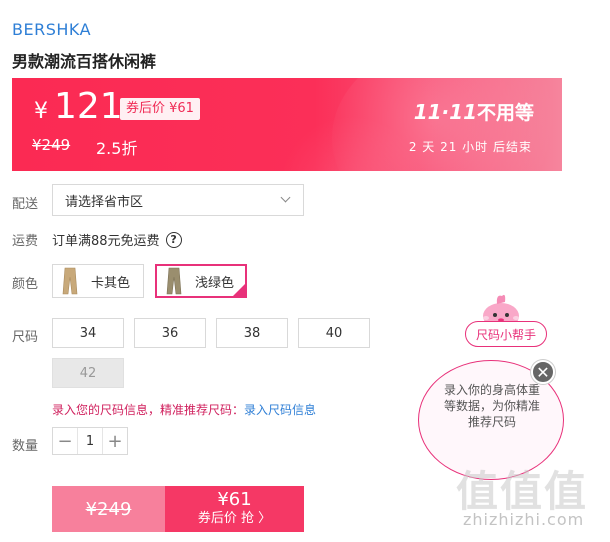 Image resolution: width=610 pixels, height=542 pixels. What do you see at coordinates (445, 112) in the screenshot?
I see `promo-date: 11·11` at bounding box center [445, 112].